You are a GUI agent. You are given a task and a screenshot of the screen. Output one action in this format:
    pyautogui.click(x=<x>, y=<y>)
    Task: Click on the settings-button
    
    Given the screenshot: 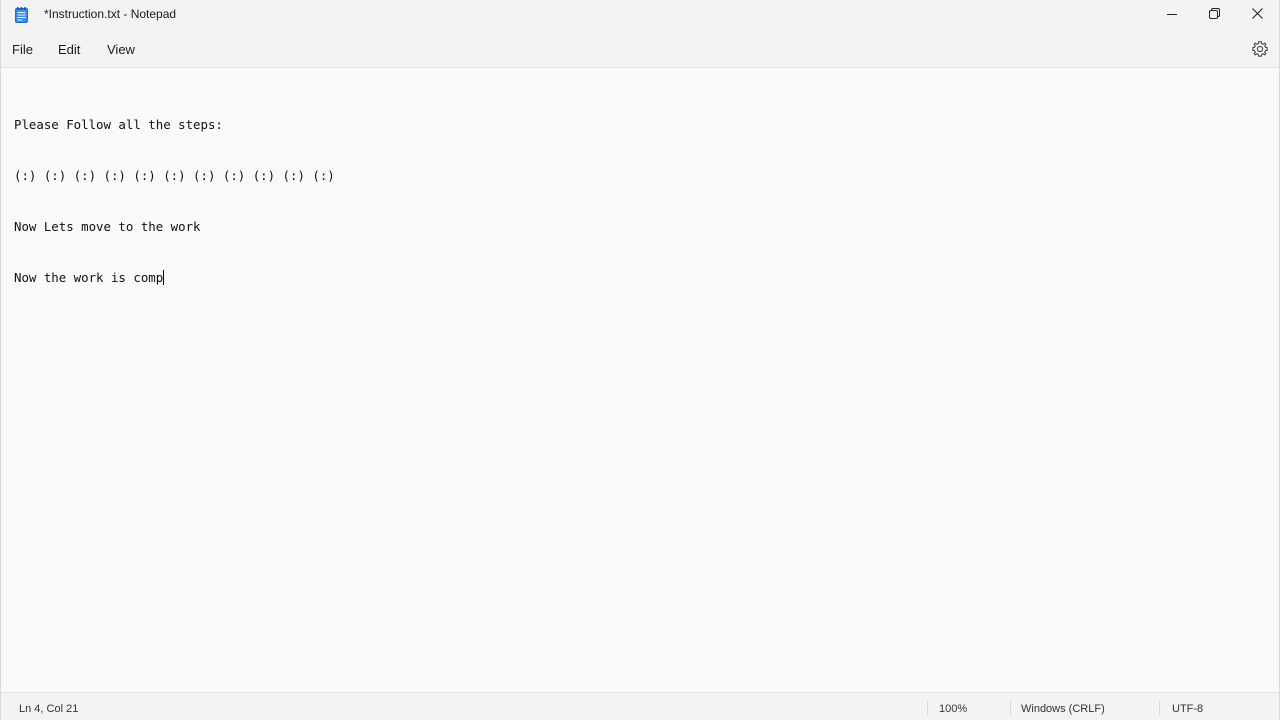 What is the action you would take?
    pyautogui.click(x=1260, y=49)
    